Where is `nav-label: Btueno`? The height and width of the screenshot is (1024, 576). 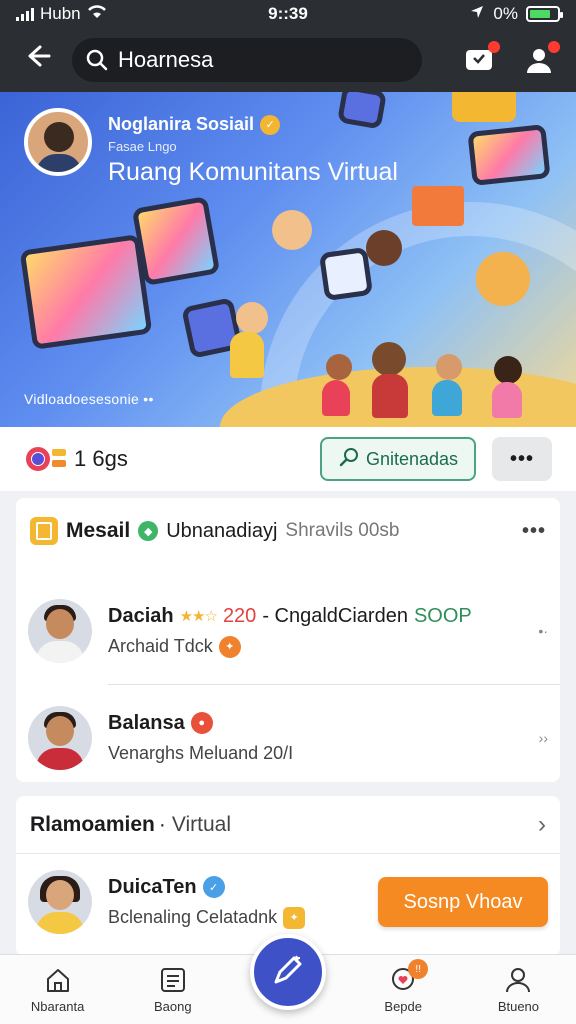
nav-label: Btueno is located at coordinates (518, 1006).